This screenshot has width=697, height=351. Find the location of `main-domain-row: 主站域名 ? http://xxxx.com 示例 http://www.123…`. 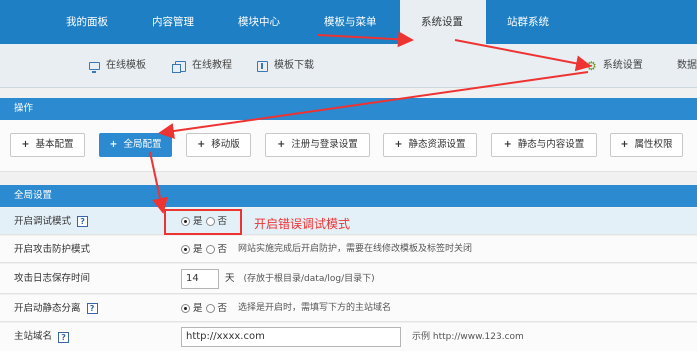

main-domain-row: 主站域名 ? http://xxxx.com 示例 http://www.123… is located at coordinates (348, 337).